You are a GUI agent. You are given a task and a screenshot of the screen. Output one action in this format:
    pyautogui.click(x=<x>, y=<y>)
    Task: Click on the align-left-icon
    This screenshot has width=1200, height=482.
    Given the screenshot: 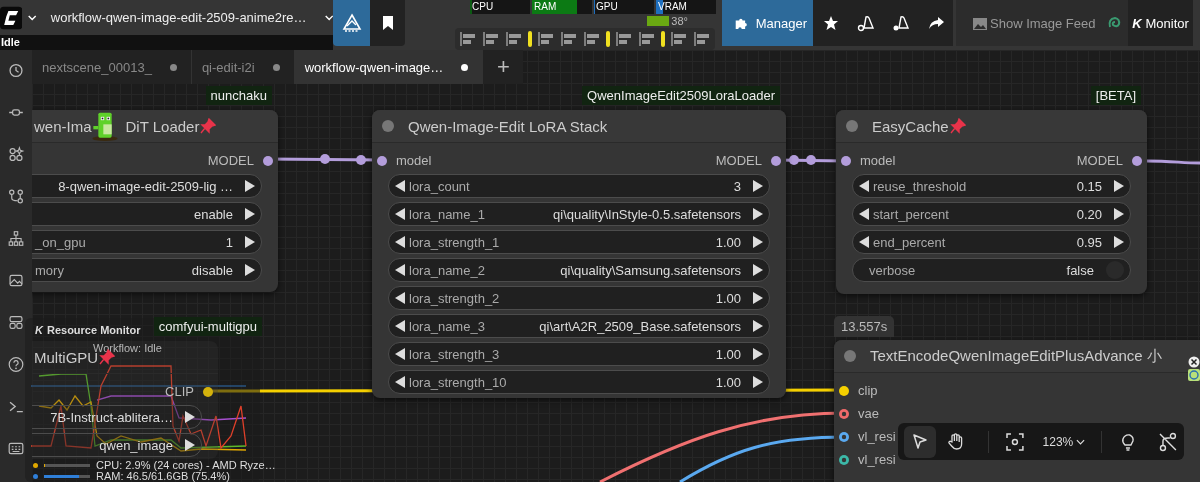 What is the action you would take?
    pyautogui.click(x=468, y=39)
    